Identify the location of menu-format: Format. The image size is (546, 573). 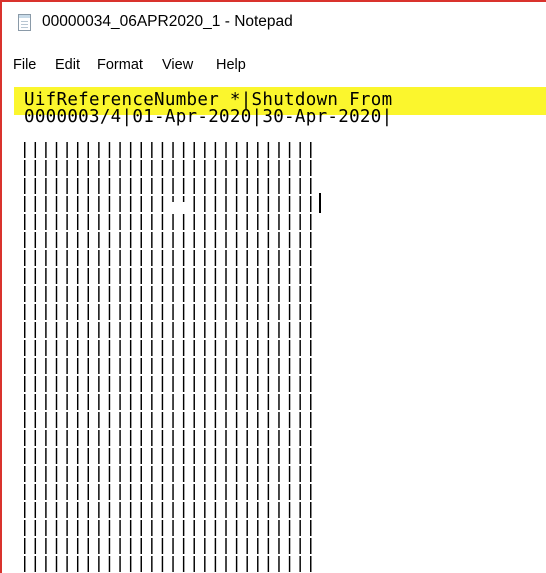
(120, 65).